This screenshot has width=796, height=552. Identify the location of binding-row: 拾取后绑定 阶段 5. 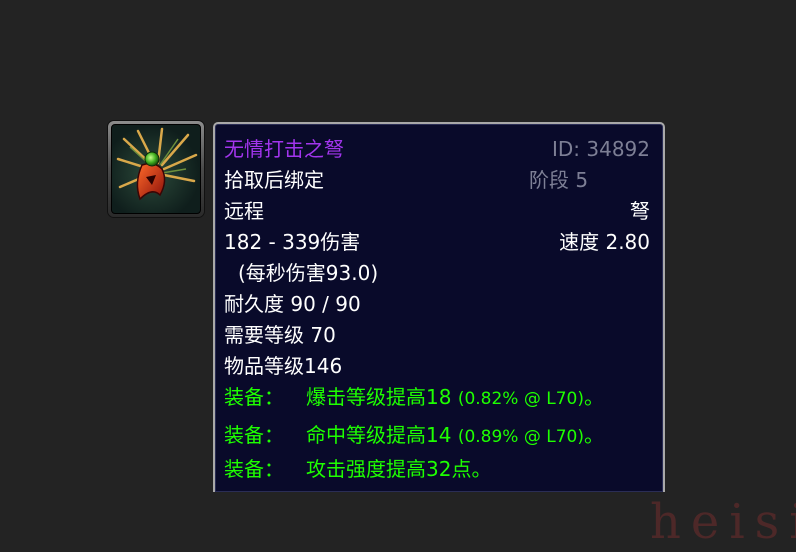
(437, 180).